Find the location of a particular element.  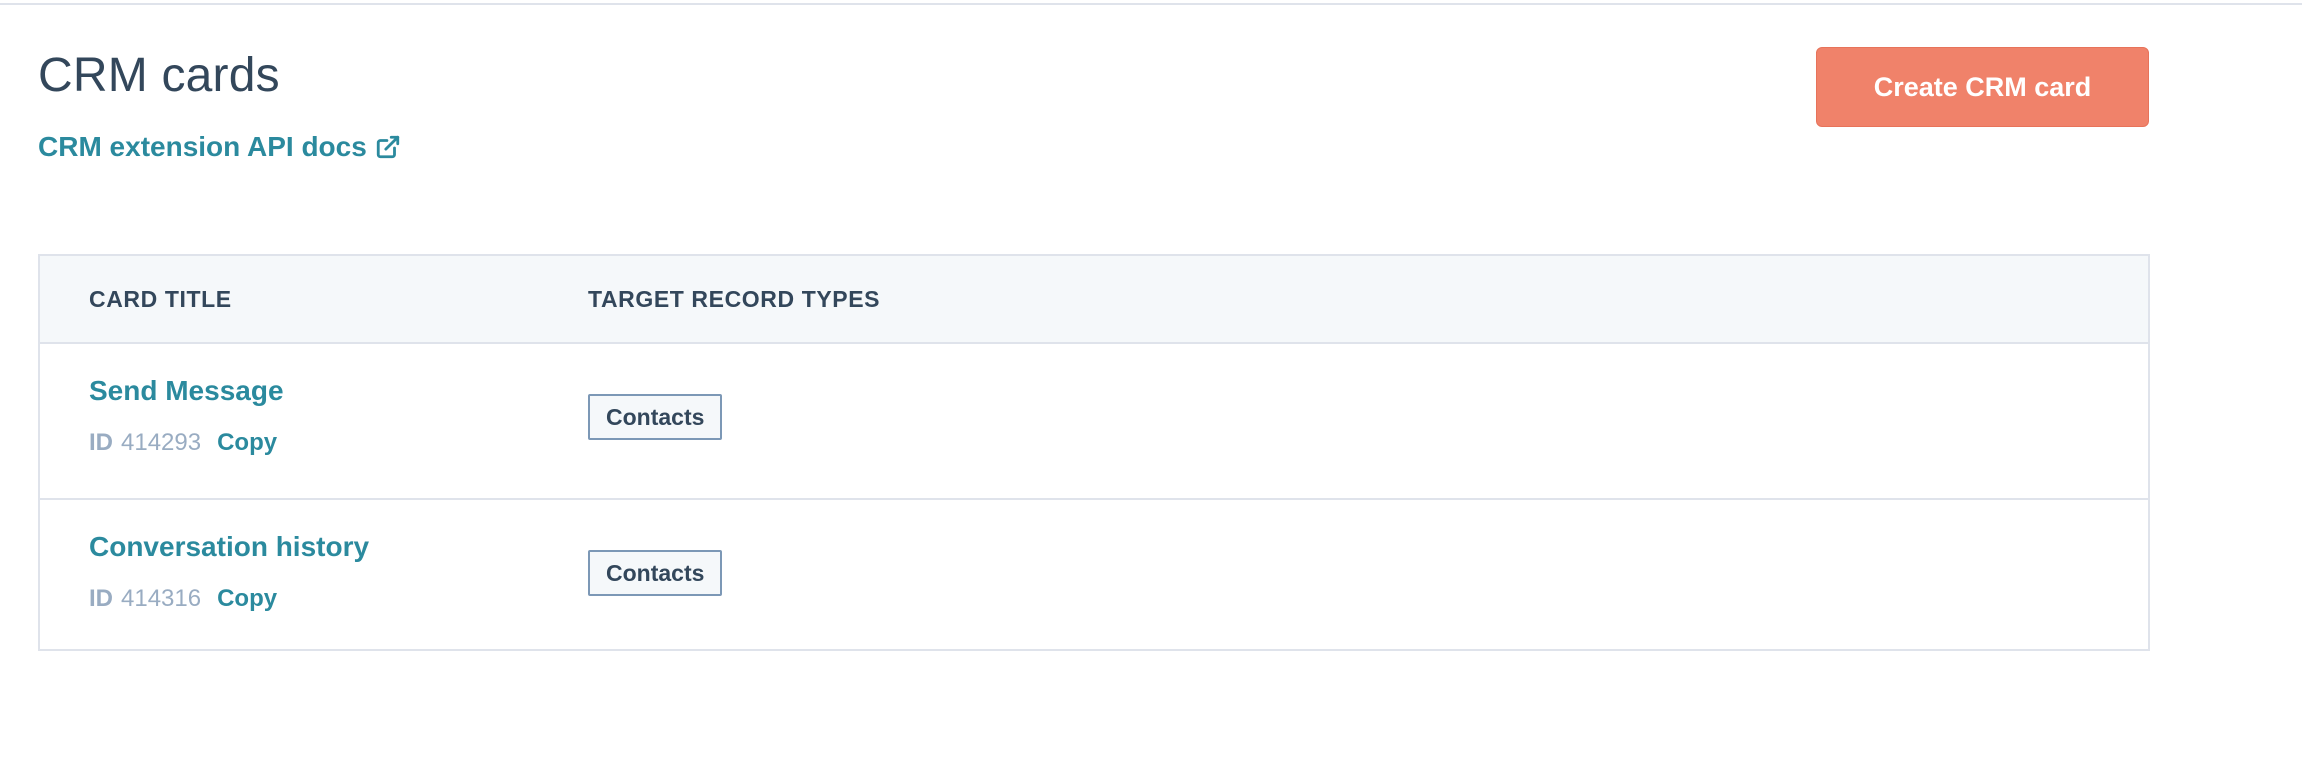

column-header-target-record-types: TARGET RECORD TYPES is located at coordinates (734, 299).